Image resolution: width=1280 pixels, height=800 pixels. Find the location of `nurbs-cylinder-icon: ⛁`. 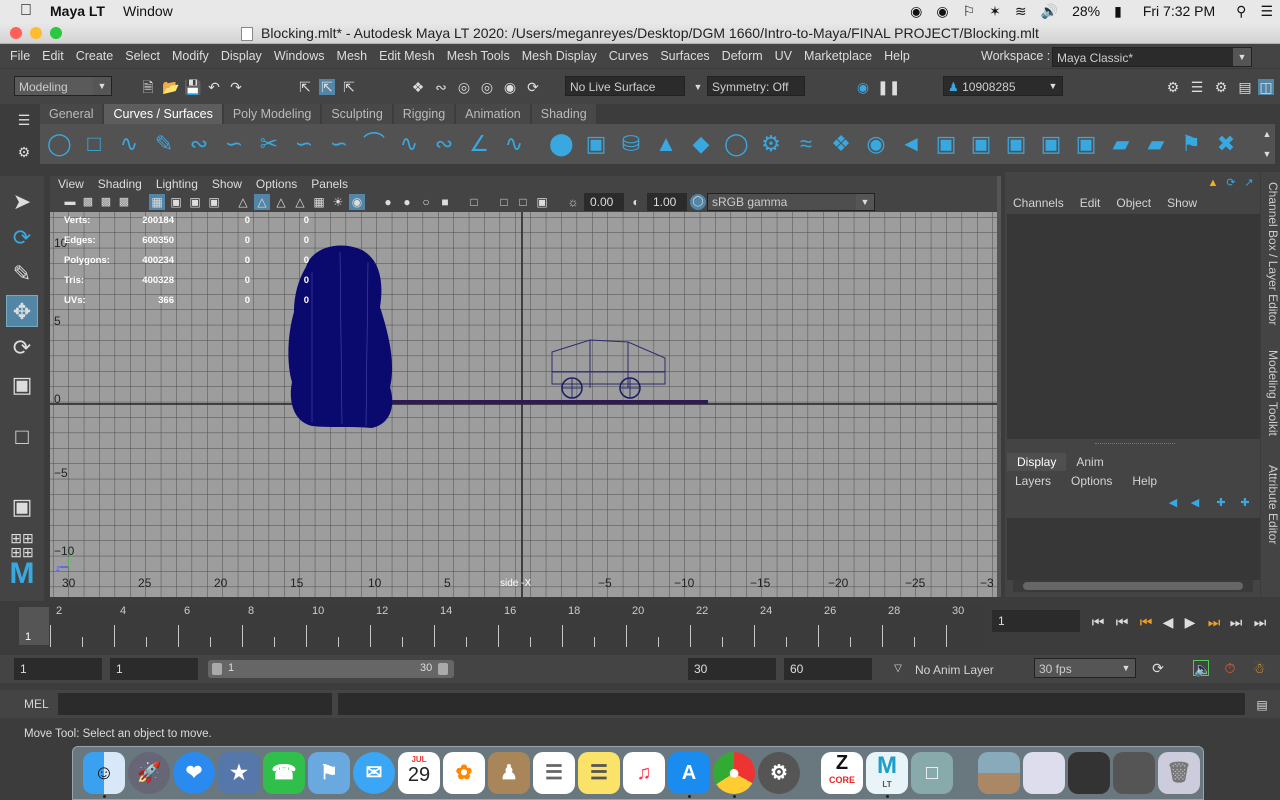

nurbs-cylinder-icon: ⛁ is located at coordinates (631, 144).